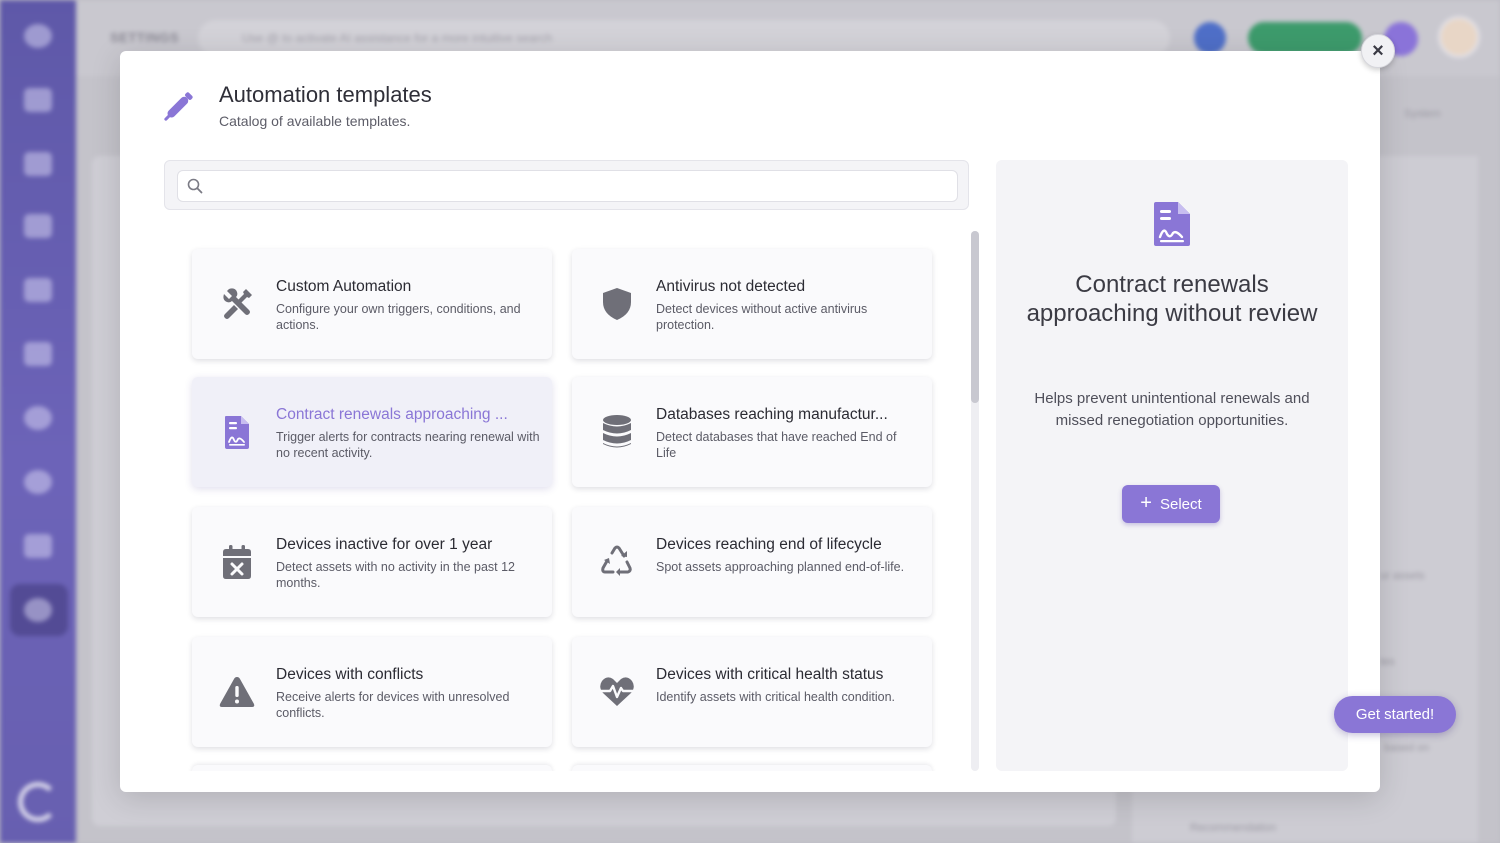 This screenshot has width=1500, height=843. What do you see at coordinates (145, 37) in the screenshot?
I see `background-section-title: SETTINGS` at bounding box center [145, 37].